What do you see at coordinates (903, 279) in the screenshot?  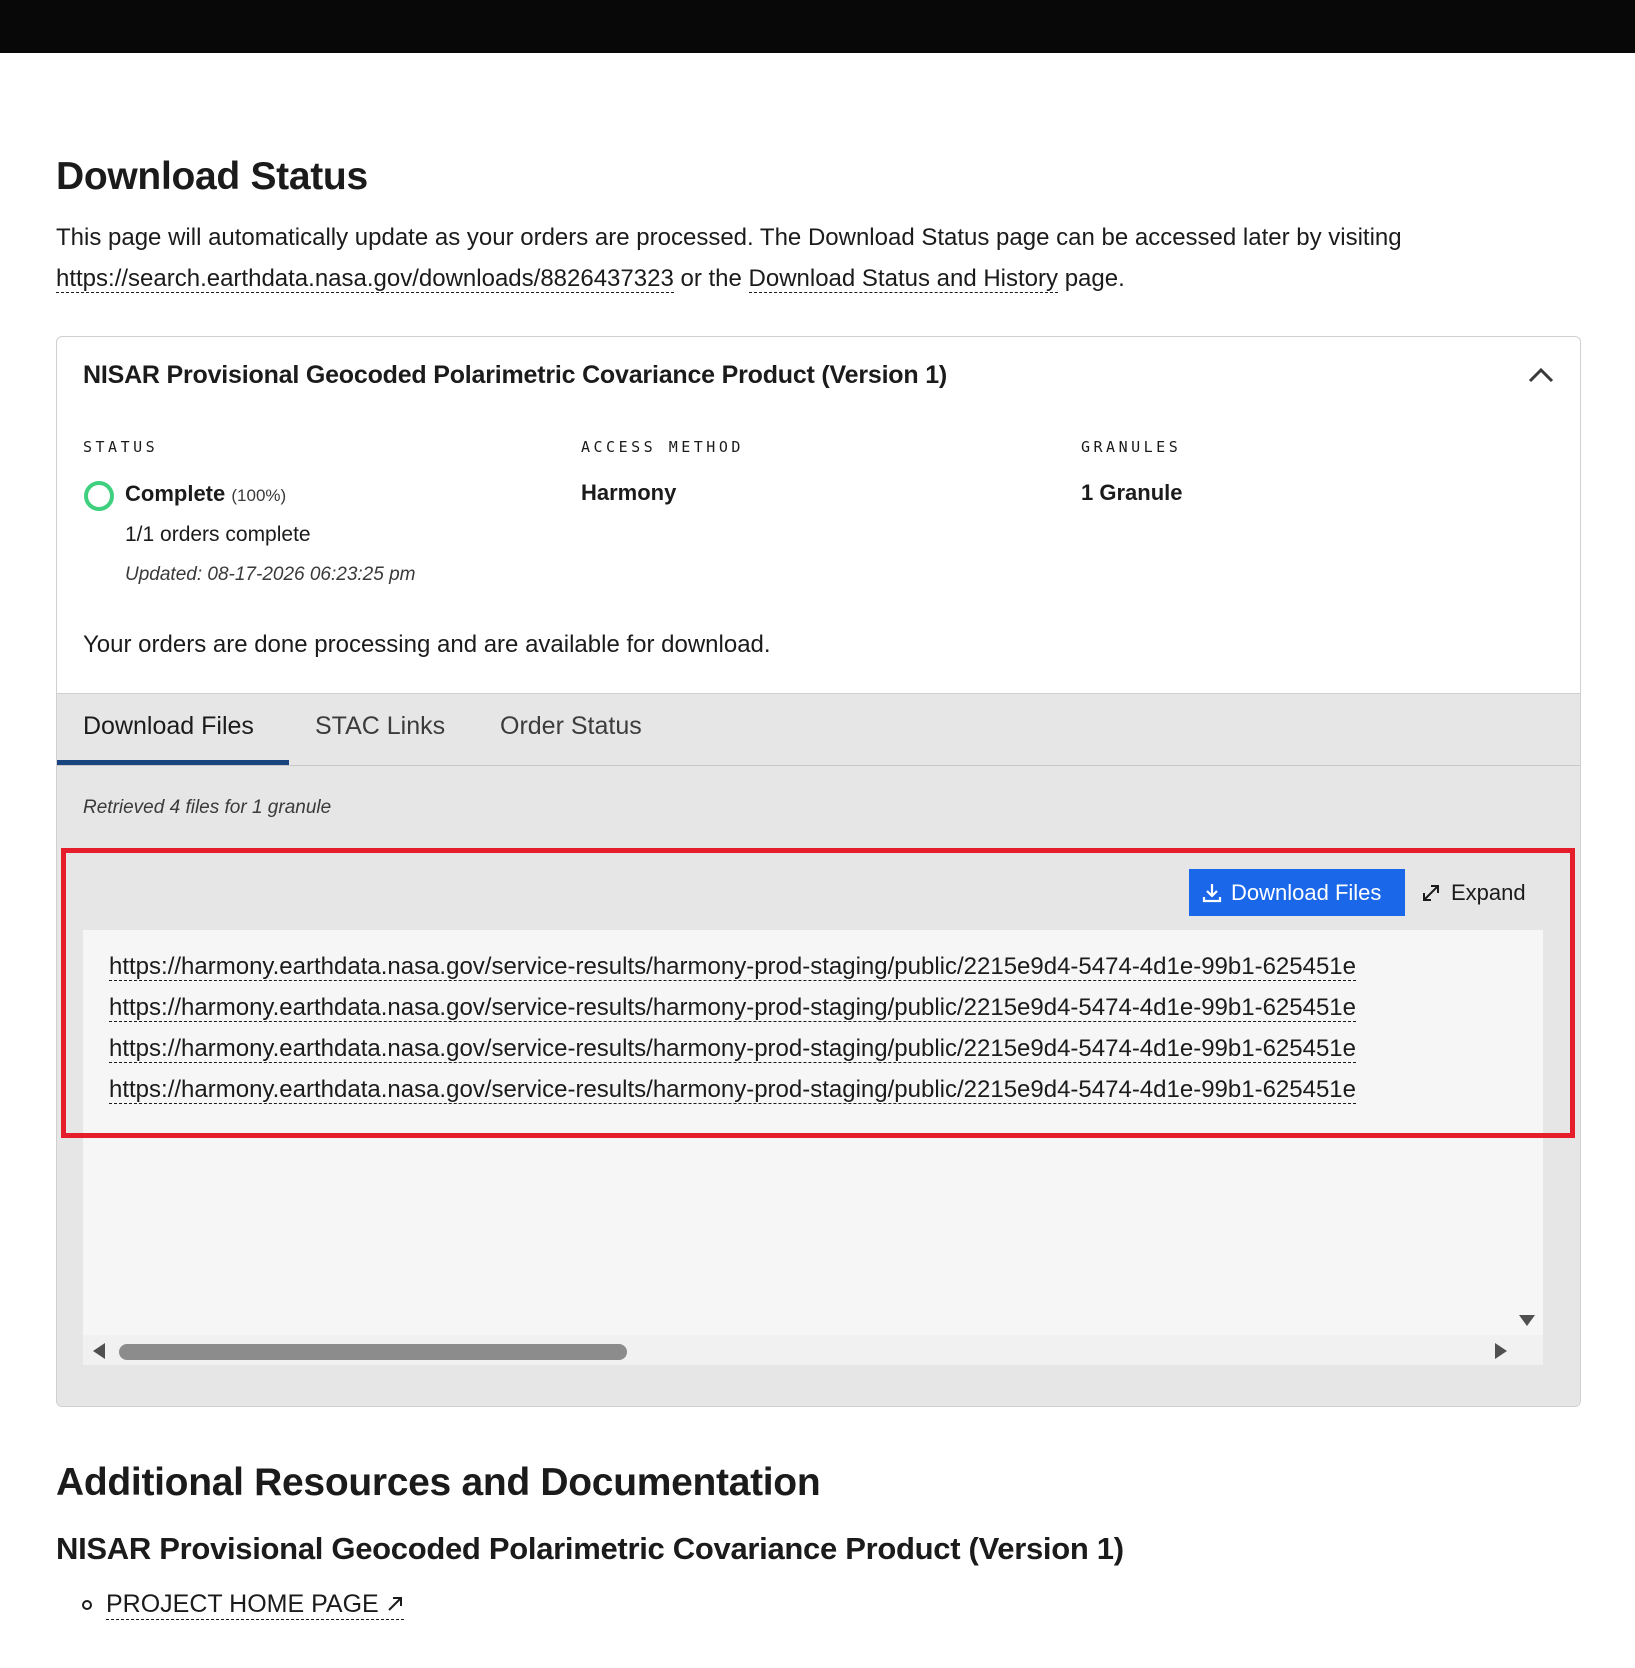 I see `download-history-link: Download Status and History` at bounding box center [903, 279].